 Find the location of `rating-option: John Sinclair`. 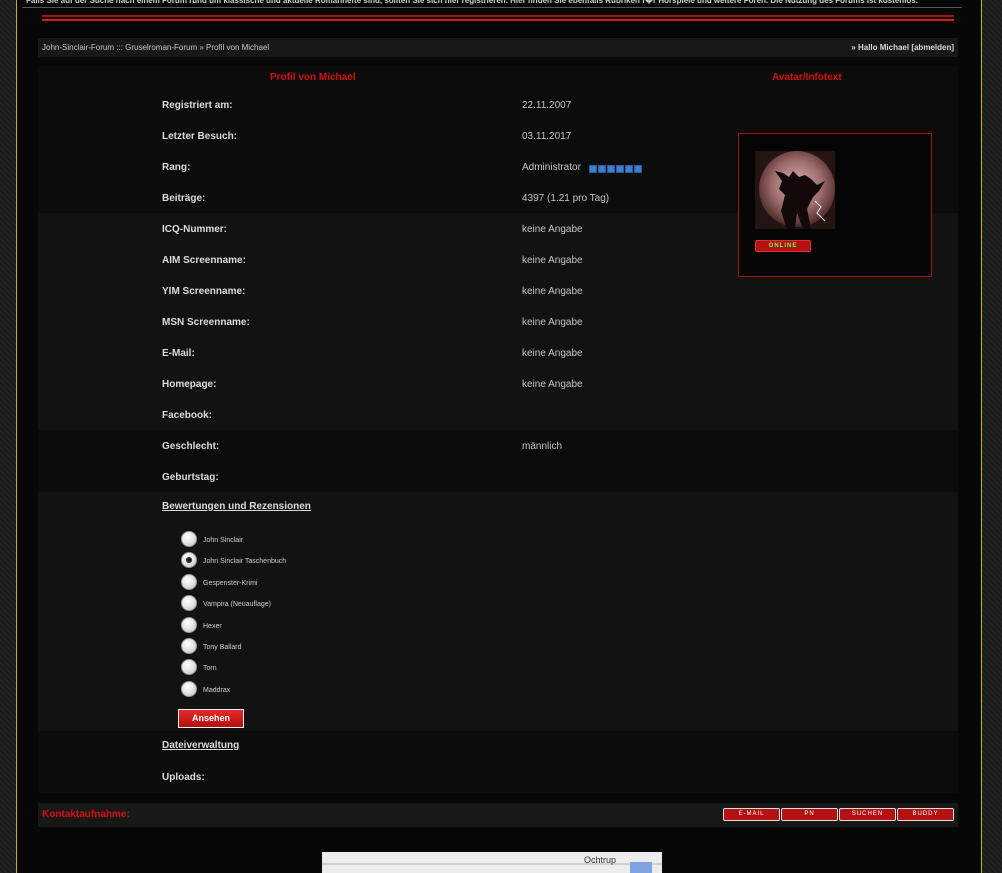

rating-option: John Sinclair is located at coordinates (301, 541).